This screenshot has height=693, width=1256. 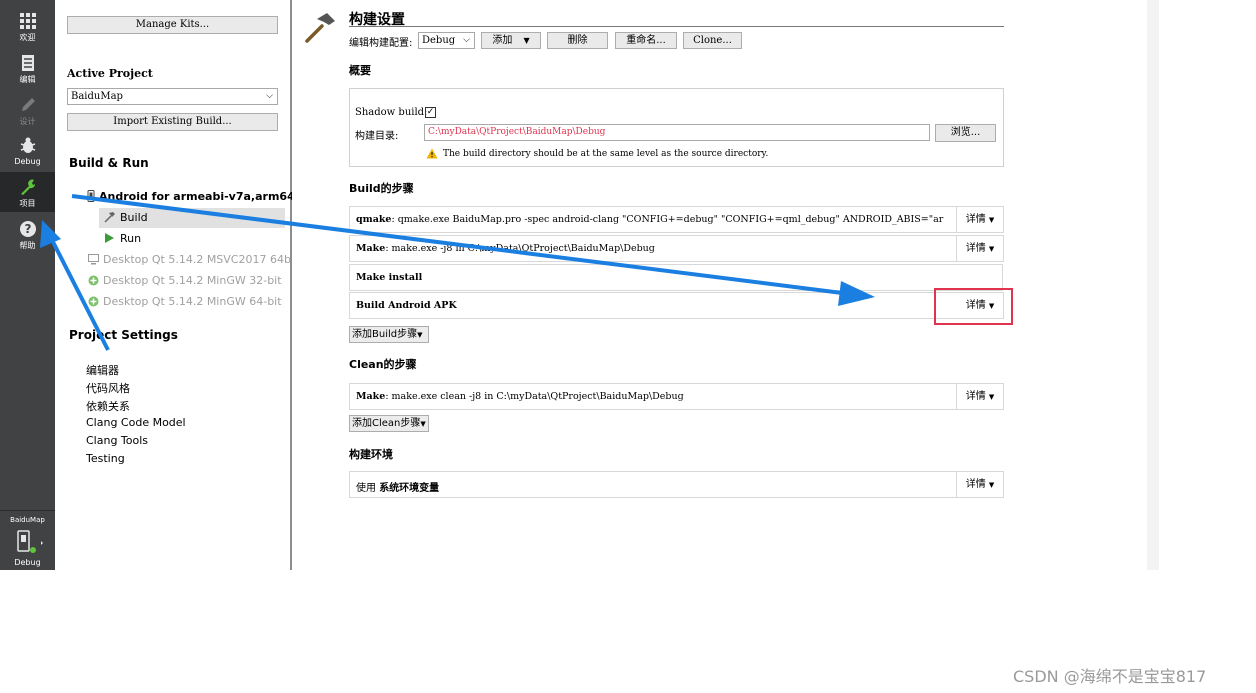 I want to click on target-selector, so click(x=29, y=542).